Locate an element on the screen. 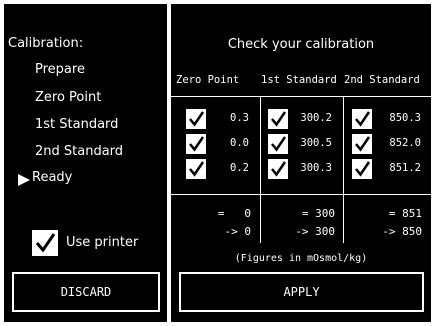 The width and height of the screenshot is (435, 326). zero-point-target: -> 0 is located at coordinates (238, 231).